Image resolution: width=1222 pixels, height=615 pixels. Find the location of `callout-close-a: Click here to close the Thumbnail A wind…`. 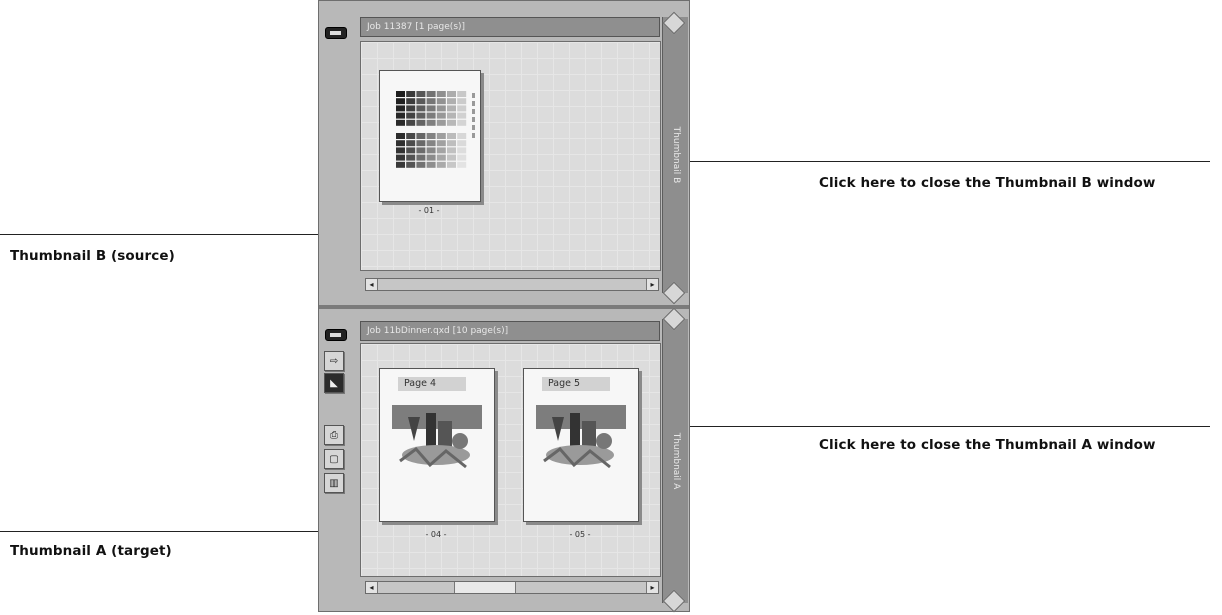

callout-close-a: Click here to close the Thumbnail A wind… is located at coordinates (987, 445).